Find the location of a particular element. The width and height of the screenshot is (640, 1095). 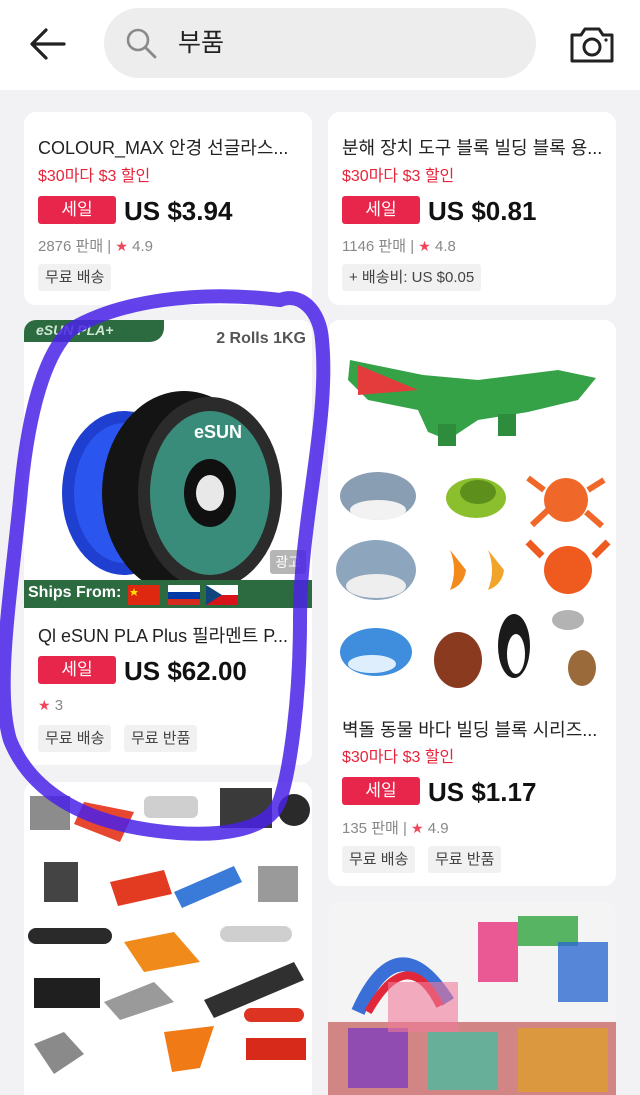

rating: ★ 3 is located at coordinates (50, 705).